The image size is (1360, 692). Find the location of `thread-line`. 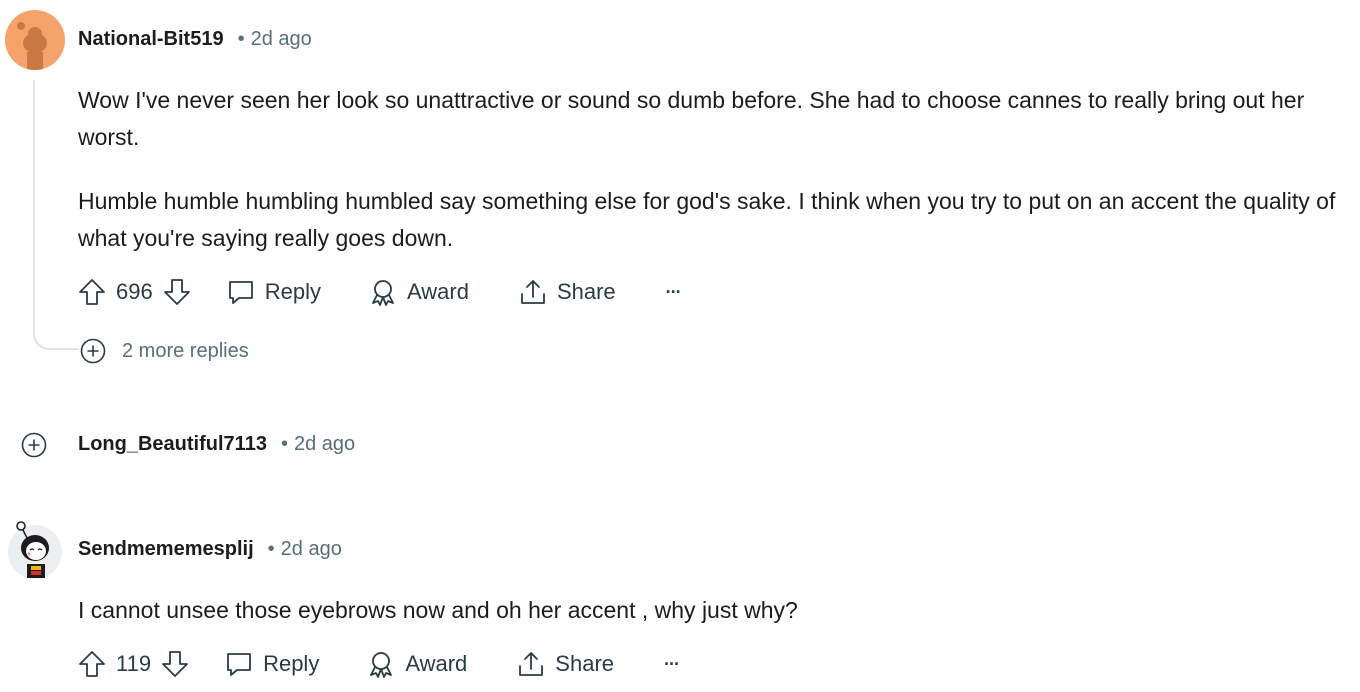

thread-line is located at coordinates (56, 215).